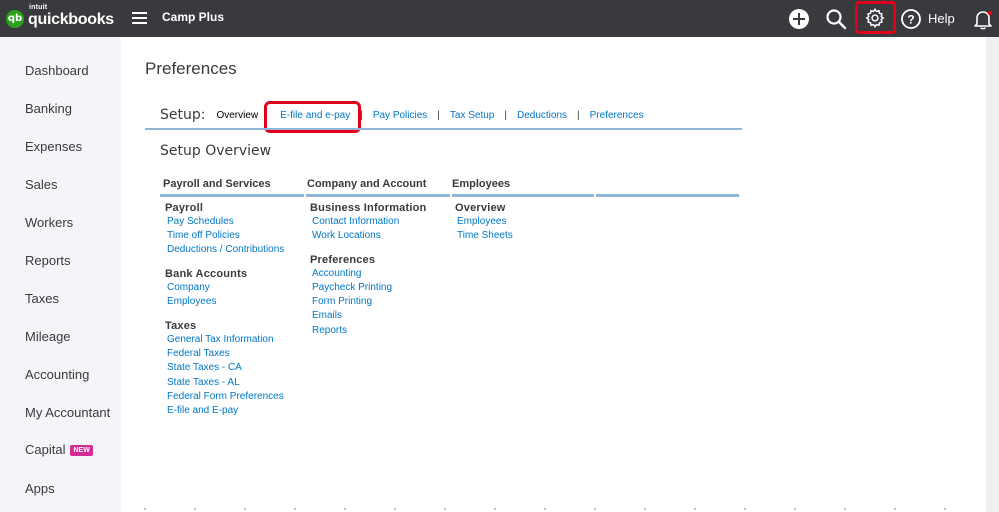  I want to click on sidebar-item-expenses: Expenses, so click(53, 146).